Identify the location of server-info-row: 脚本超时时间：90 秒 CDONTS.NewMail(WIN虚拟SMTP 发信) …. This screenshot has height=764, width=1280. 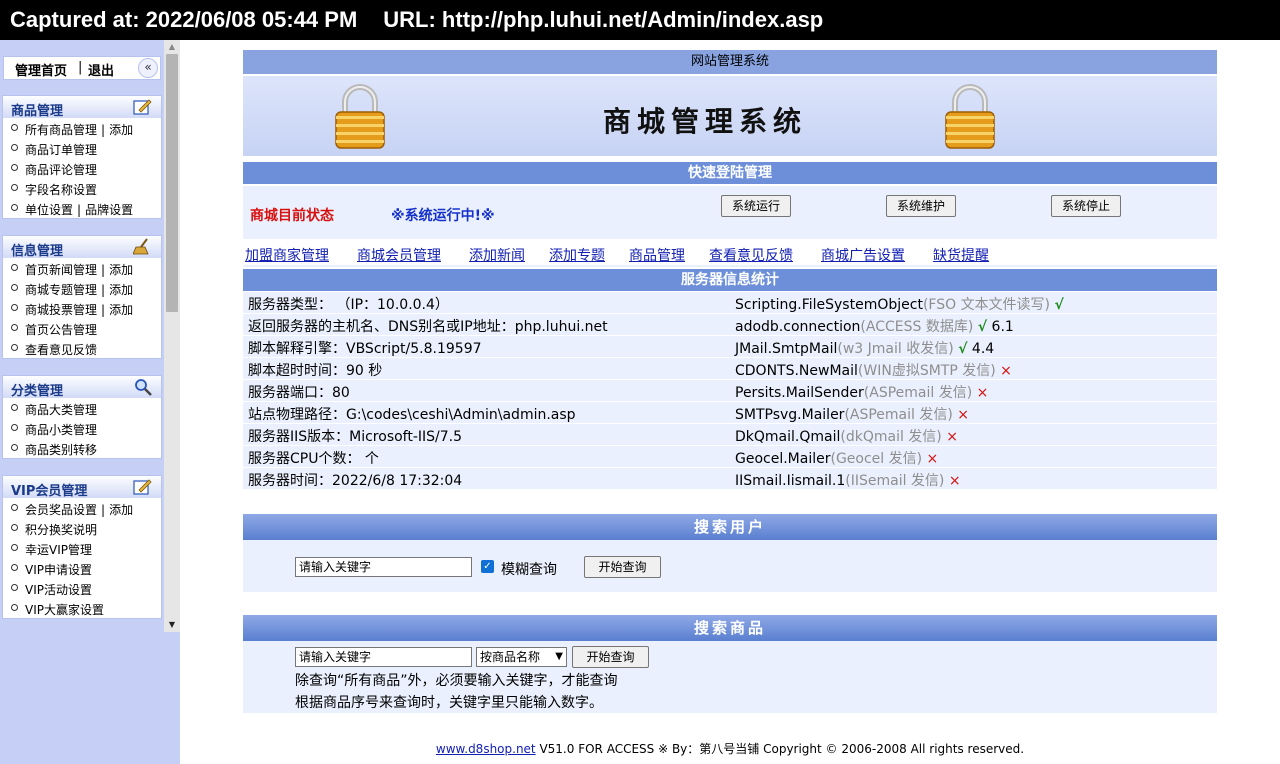
(730, 369).